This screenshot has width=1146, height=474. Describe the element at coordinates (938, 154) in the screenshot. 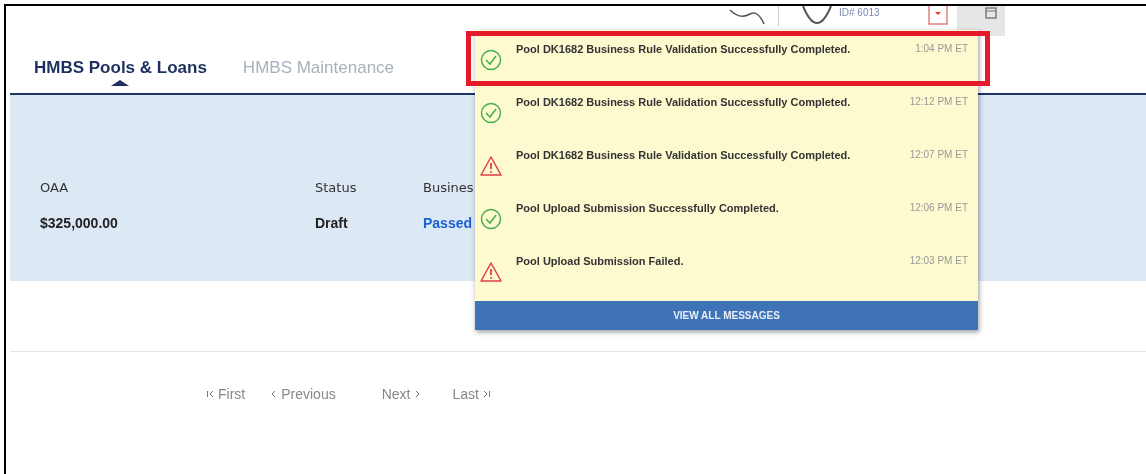

I see `message-time: 12:07 PM ET` at that location.